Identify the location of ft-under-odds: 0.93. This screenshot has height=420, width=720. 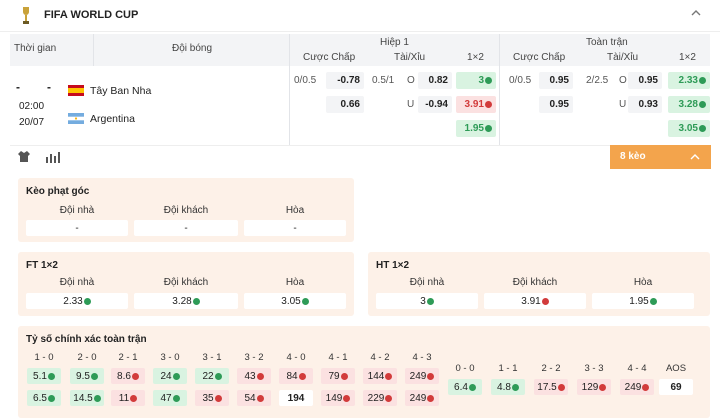
(645, 104).